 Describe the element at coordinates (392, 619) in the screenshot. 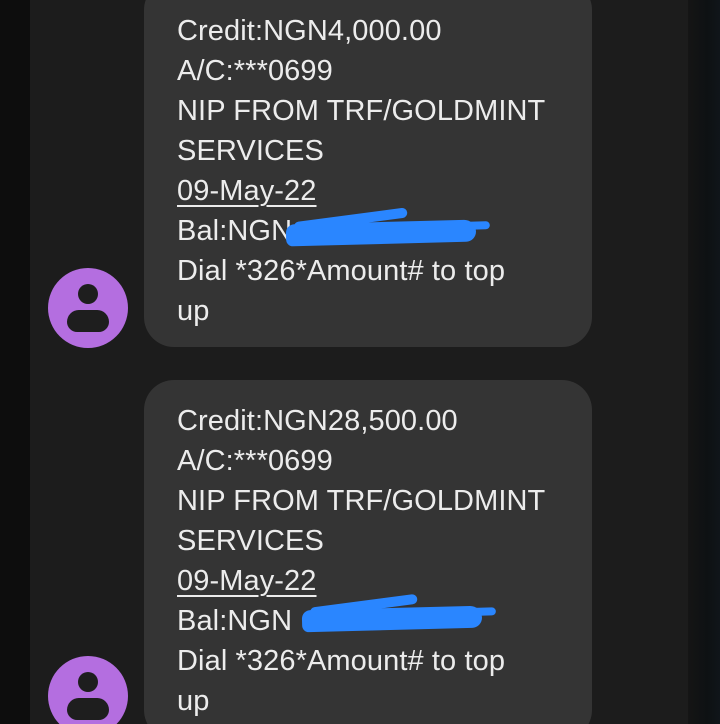

I see `balance-redaction` at that location.